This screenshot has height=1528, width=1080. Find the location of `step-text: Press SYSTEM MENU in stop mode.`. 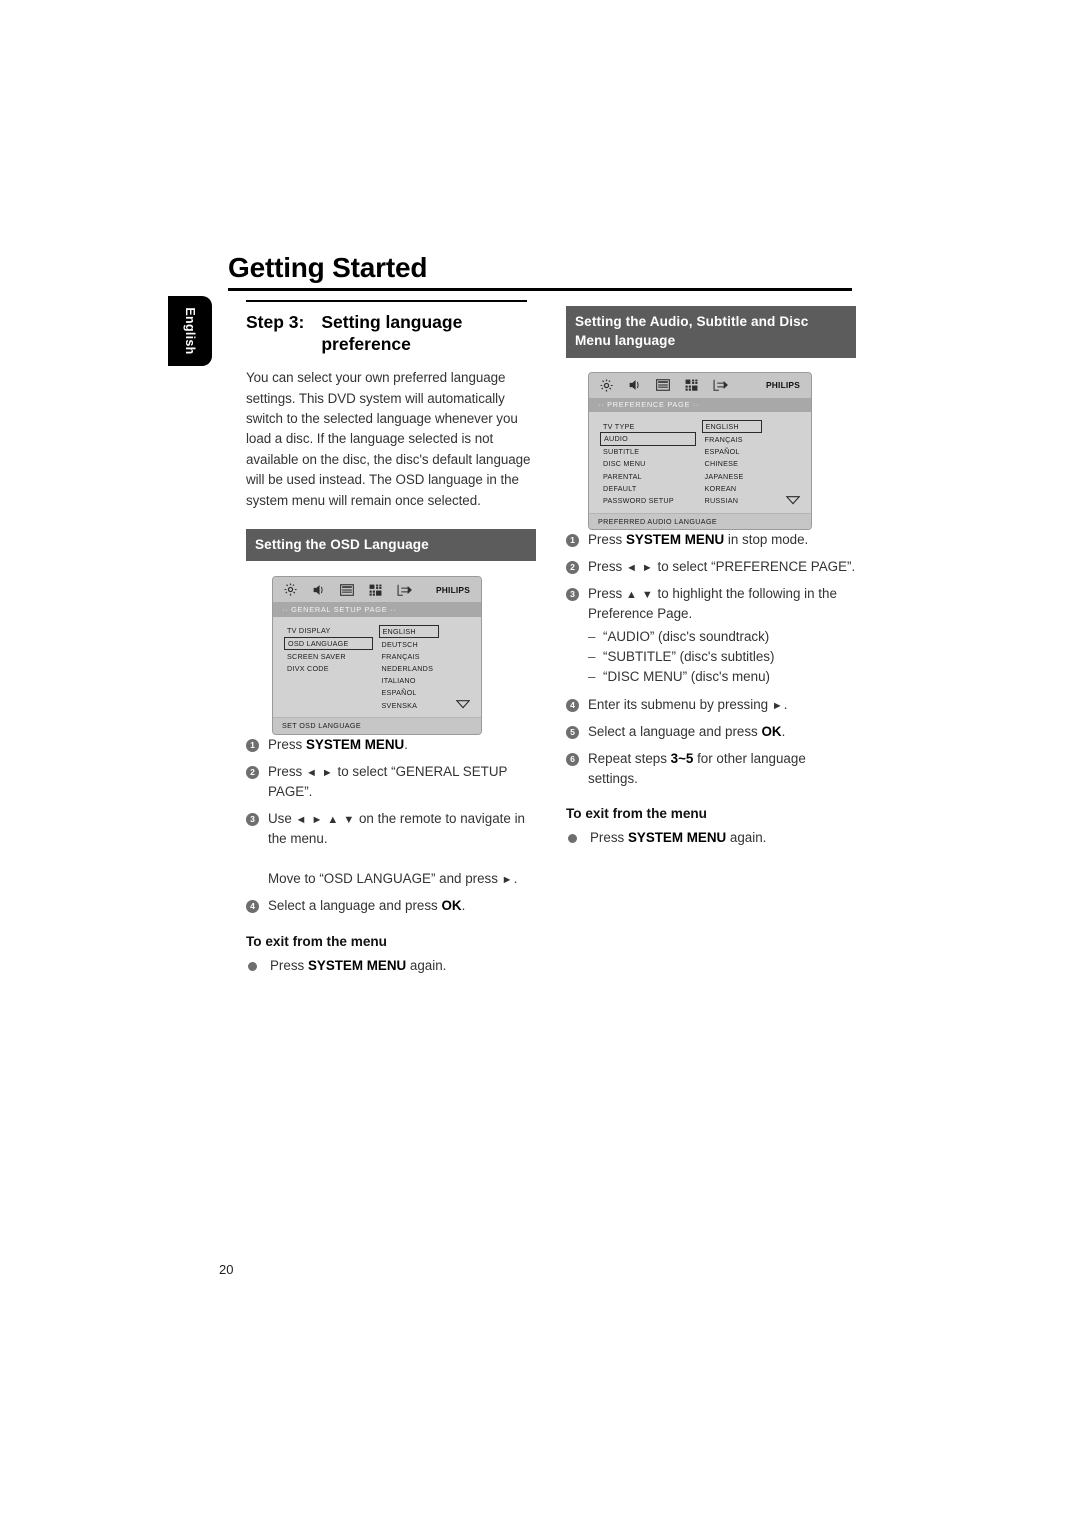

step-text: Press SYSTEM MENU in stop mode. is located at coordinates (698, 540).